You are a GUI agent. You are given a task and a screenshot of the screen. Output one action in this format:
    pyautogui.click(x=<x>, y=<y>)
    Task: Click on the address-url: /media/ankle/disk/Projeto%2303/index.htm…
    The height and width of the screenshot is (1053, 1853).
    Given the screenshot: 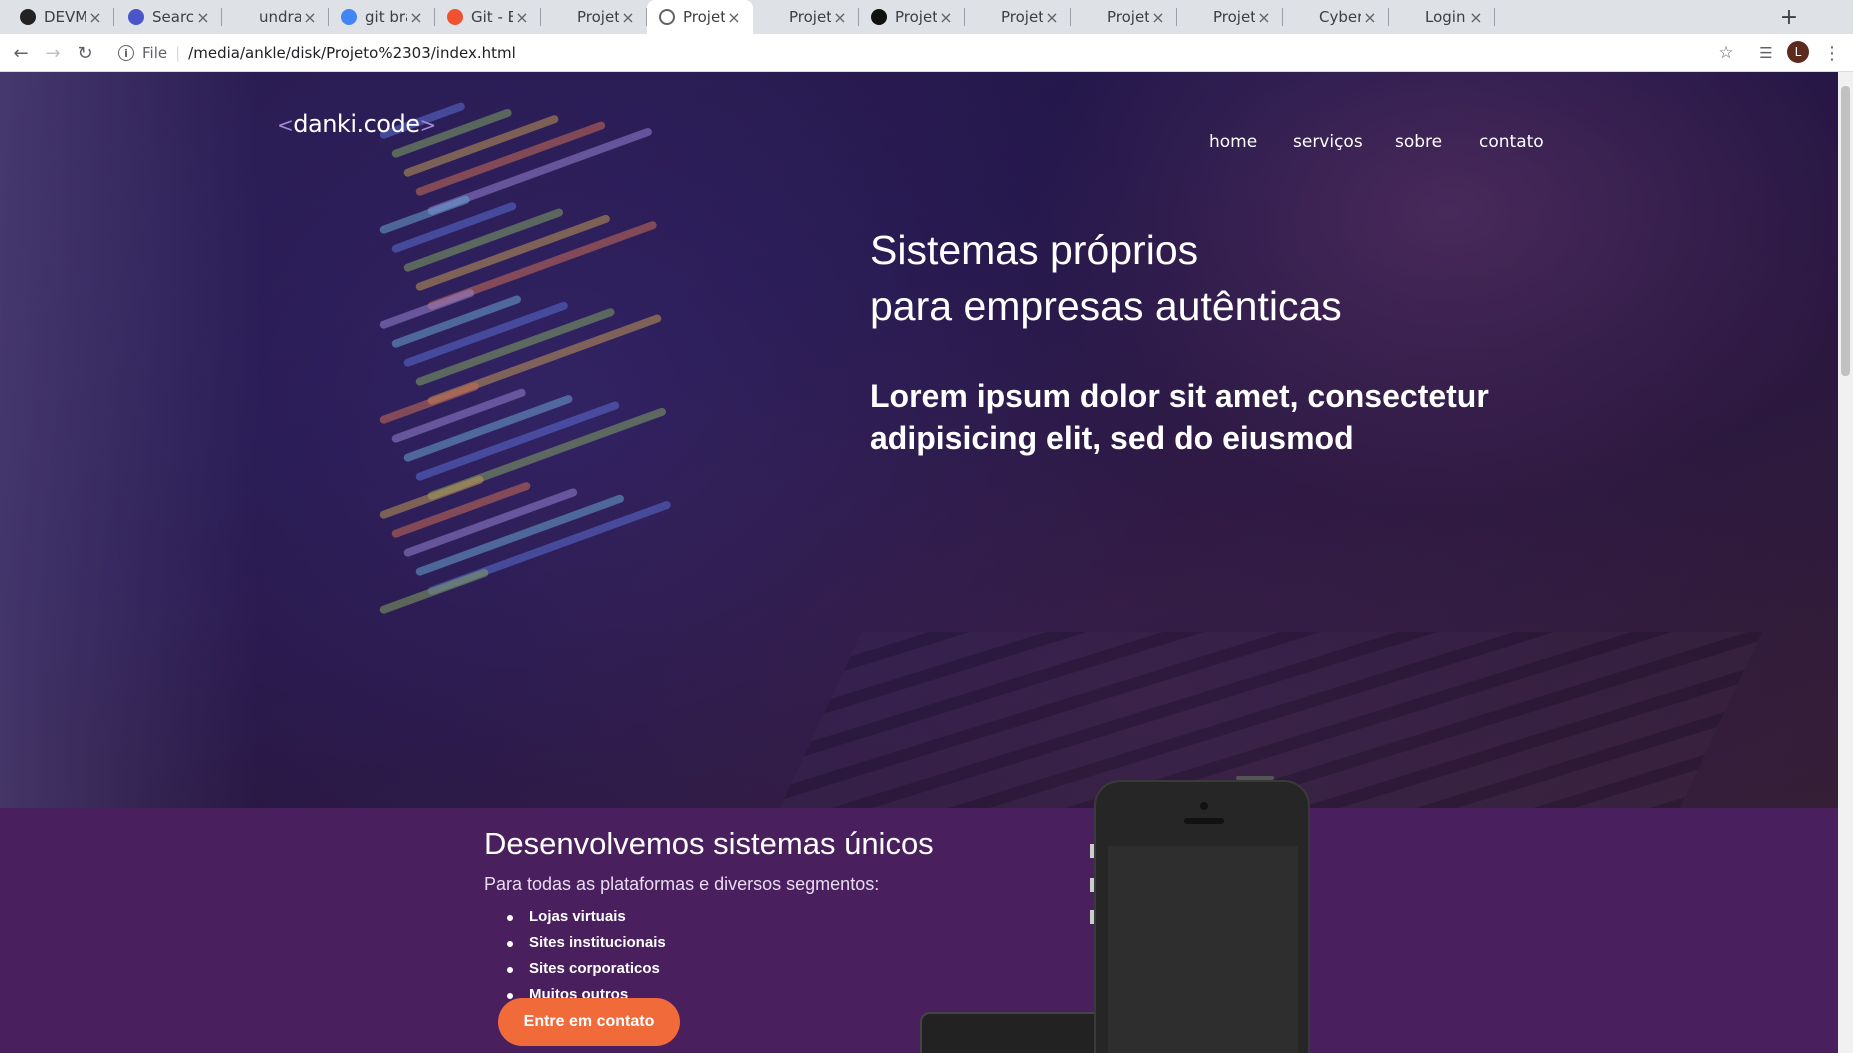 What is the action you would take?
    pyautogui.click(x=352, y=53)
    